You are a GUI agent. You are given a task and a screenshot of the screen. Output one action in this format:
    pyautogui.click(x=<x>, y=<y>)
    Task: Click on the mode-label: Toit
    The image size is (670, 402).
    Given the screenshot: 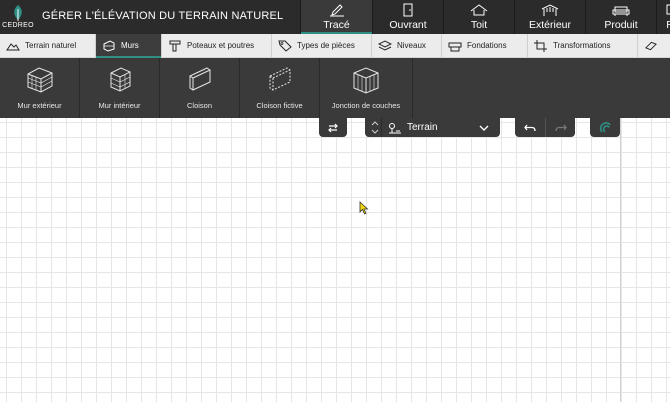 What is the action you would take?
    pyautogui.click(x=479, y=25)
    